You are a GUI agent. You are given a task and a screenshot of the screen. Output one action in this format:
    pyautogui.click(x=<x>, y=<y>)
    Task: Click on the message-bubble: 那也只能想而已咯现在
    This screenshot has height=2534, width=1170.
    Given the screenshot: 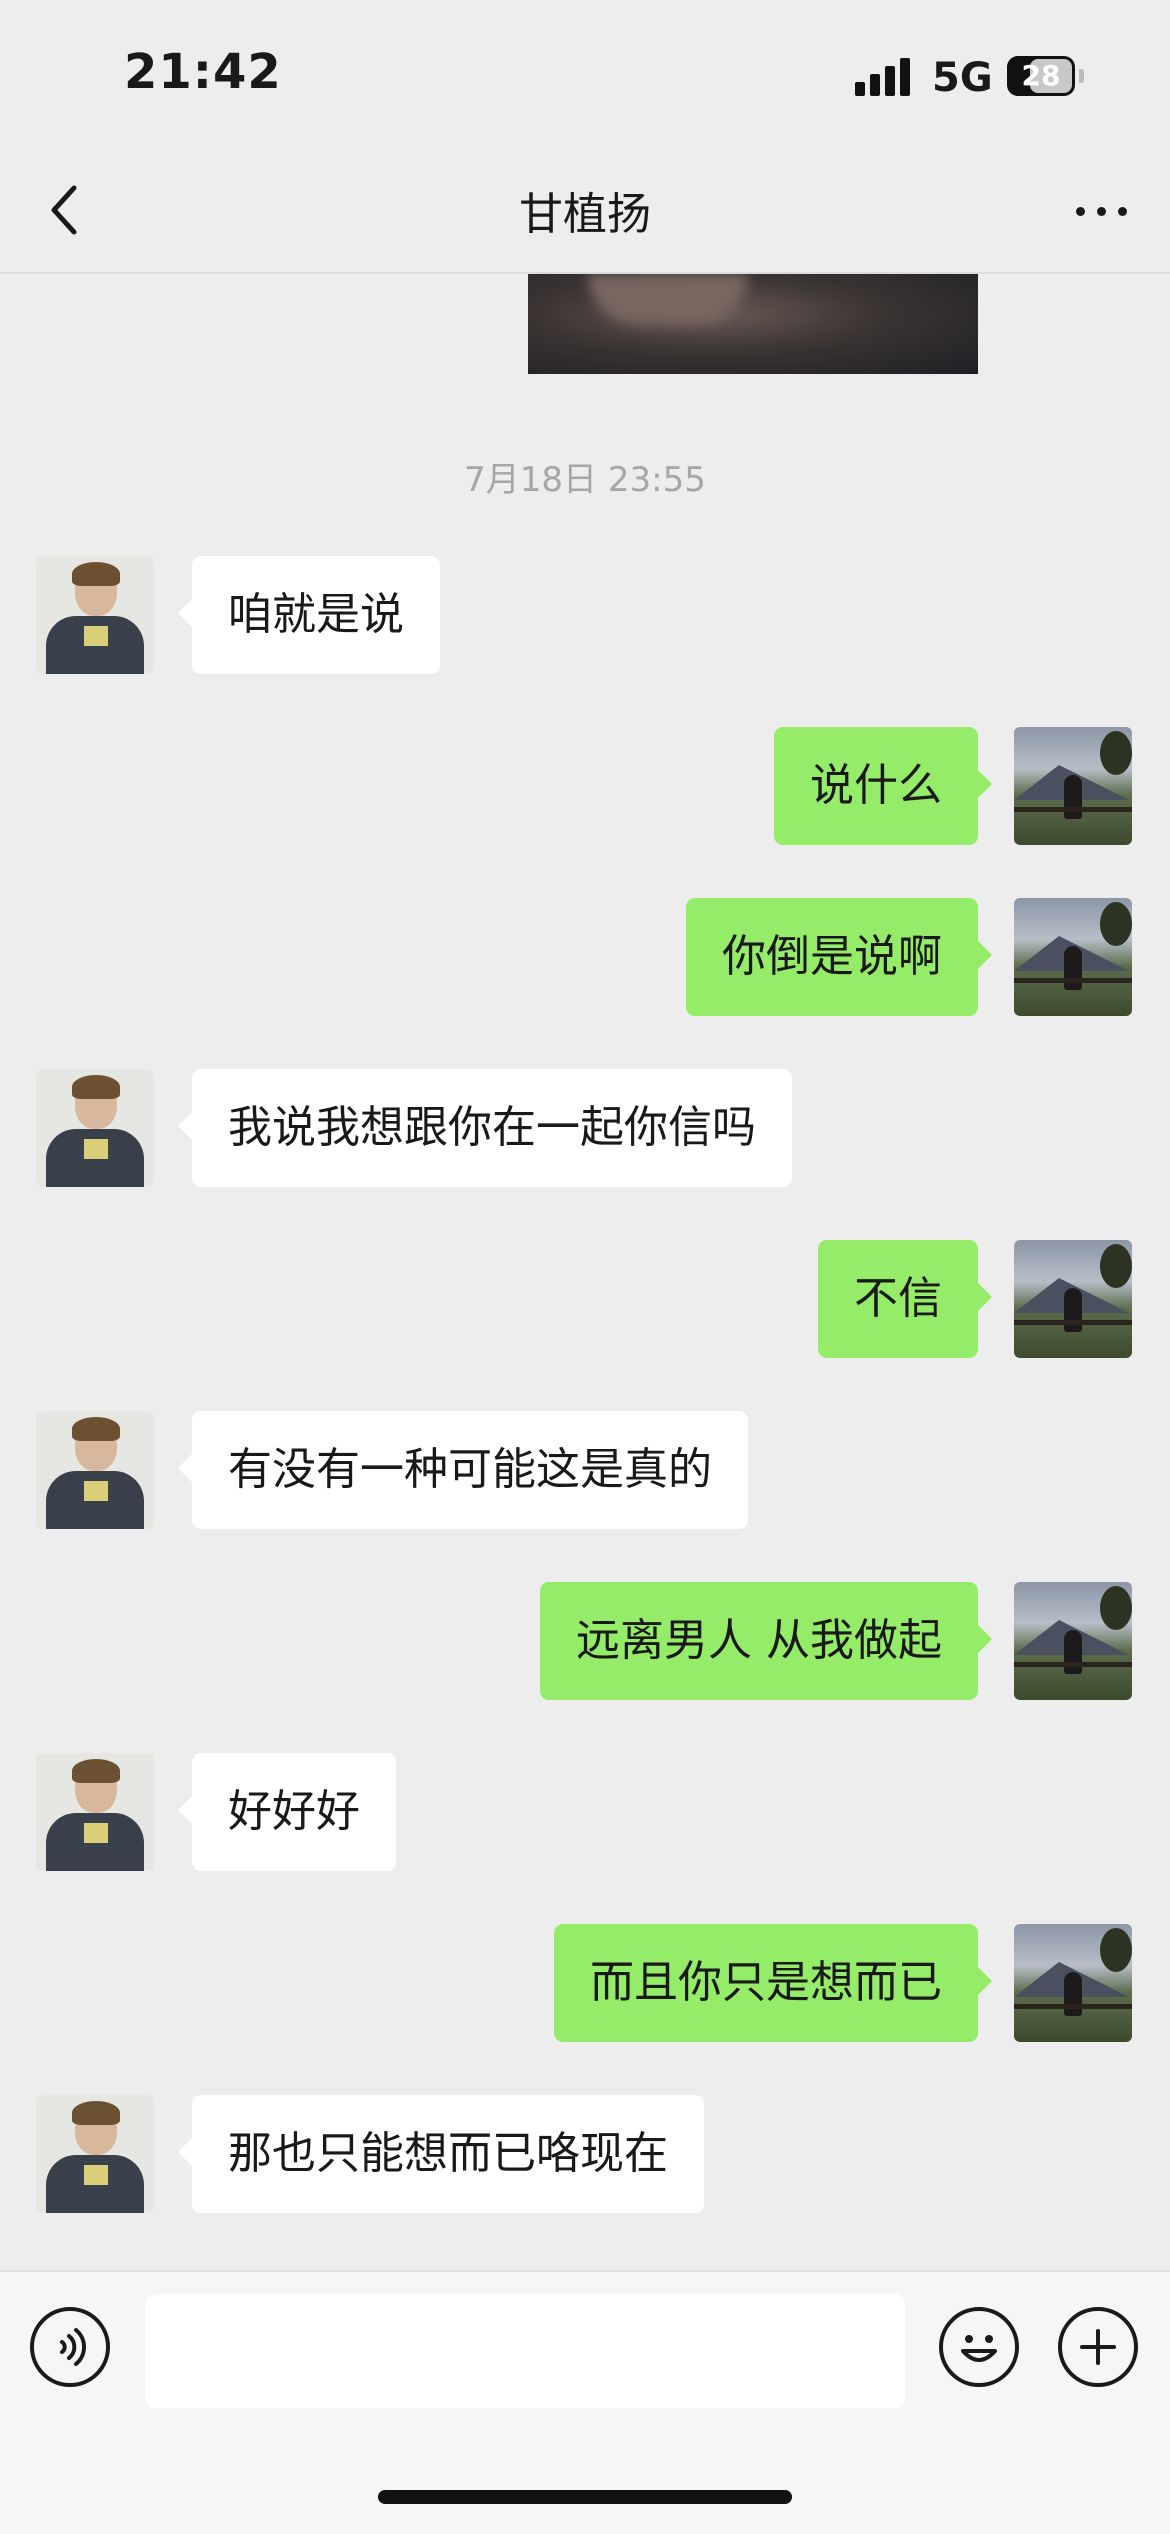 What is the action you would take?
    pyautogui.click(x=441, y=2154)
    